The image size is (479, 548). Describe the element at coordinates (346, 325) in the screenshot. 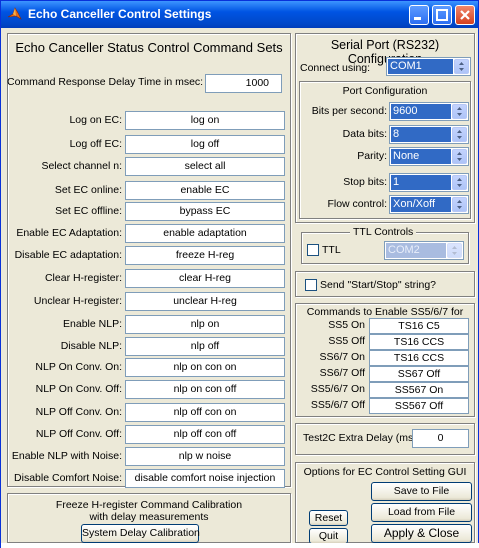

I see `ss-command-label: SS5 On` at that location.